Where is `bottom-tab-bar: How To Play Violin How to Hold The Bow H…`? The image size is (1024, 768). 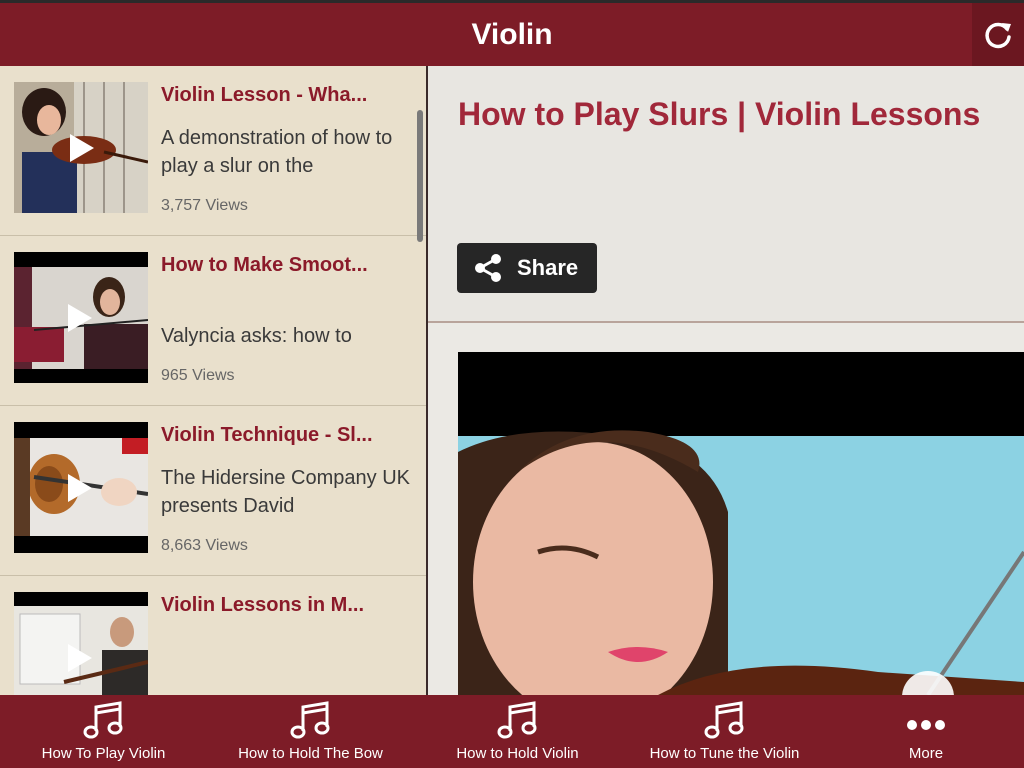
bottom-tab-bar: How To Play Violin How to Hold The Bow H… is located at coordinates (512, 731).